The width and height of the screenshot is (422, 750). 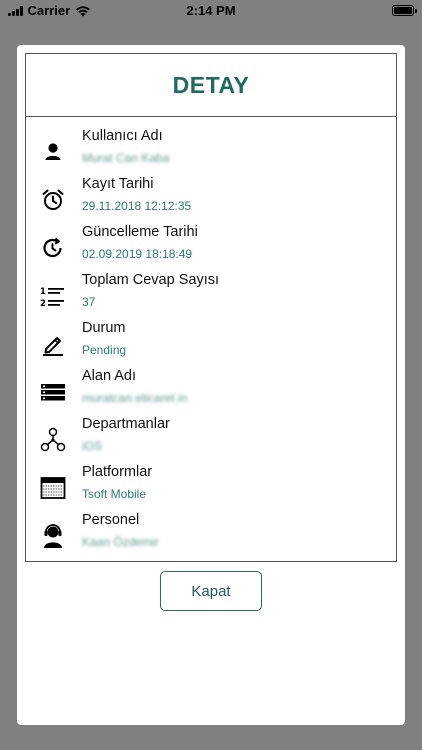 What do you see at coordinates (135, 398) in the screenshot?
I see `row-value: muratcan.eticaret.in` at bounding box center [135, 398].